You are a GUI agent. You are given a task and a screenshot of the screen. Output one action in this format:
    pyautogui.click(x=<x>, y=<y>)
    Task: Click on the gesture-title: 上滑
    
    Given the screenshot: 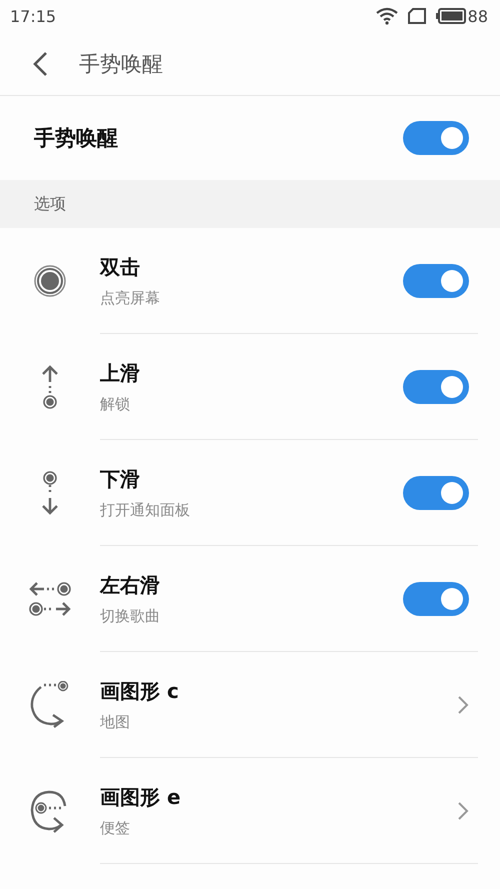 What is the action you would take?
    pyautogui.click(x=120, y=373)
    